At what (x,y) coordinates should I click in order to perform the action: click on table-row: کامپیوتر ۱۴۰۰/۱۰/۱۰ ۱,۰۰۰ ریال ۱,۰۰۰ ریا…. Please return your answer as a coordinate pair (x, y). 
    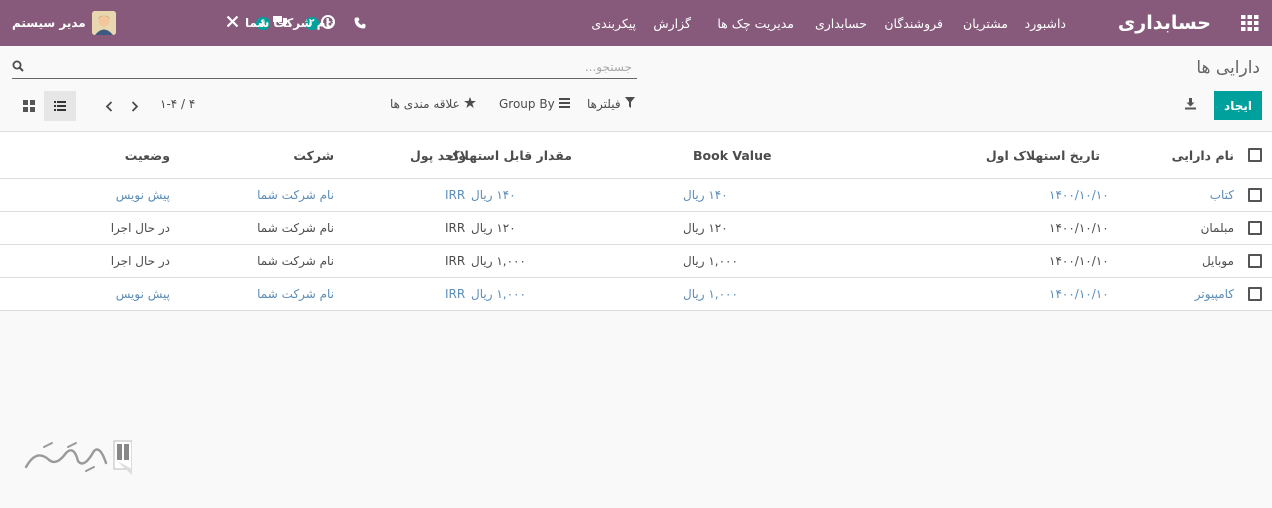
    Looking at the image, I should click on (636, 294).